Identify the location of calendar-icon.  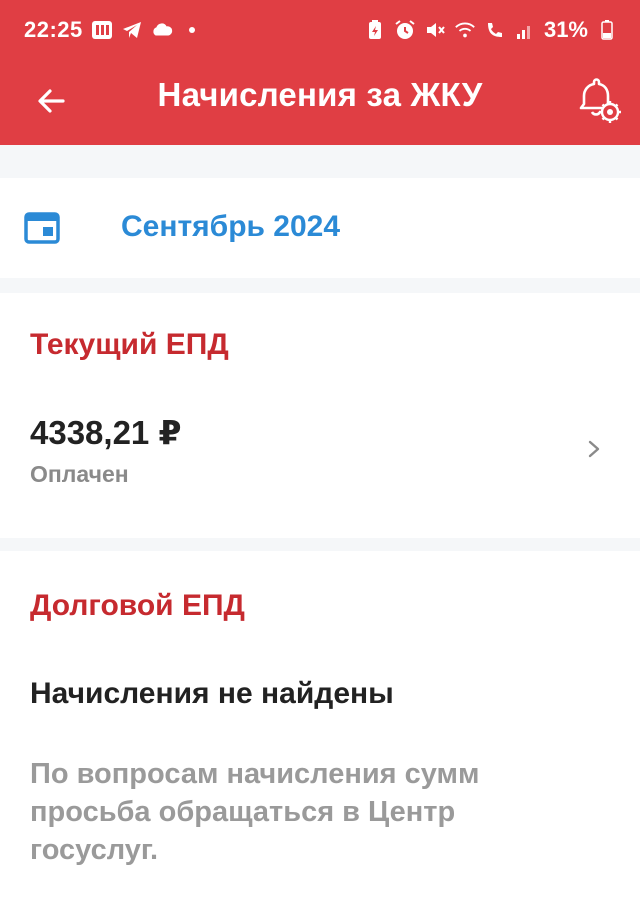
(42, 228).